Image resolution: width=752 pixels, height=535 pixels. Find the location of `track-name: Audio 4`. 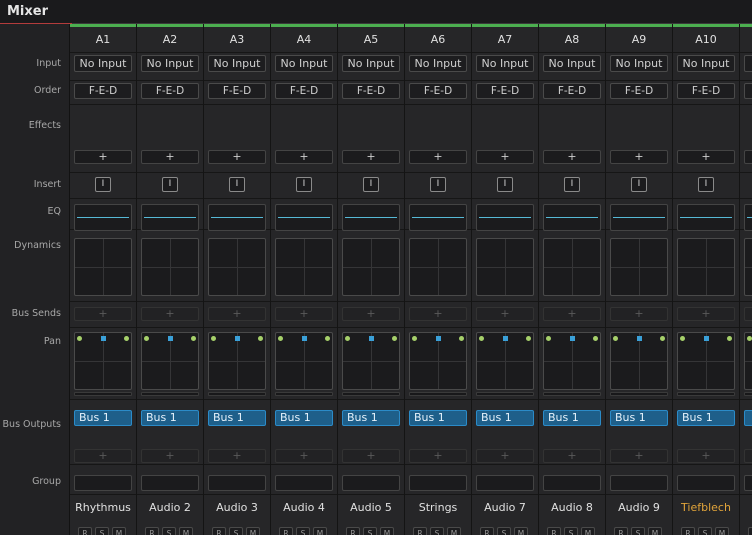

track-name: Audio 4 is located at coordinates (304, 507).